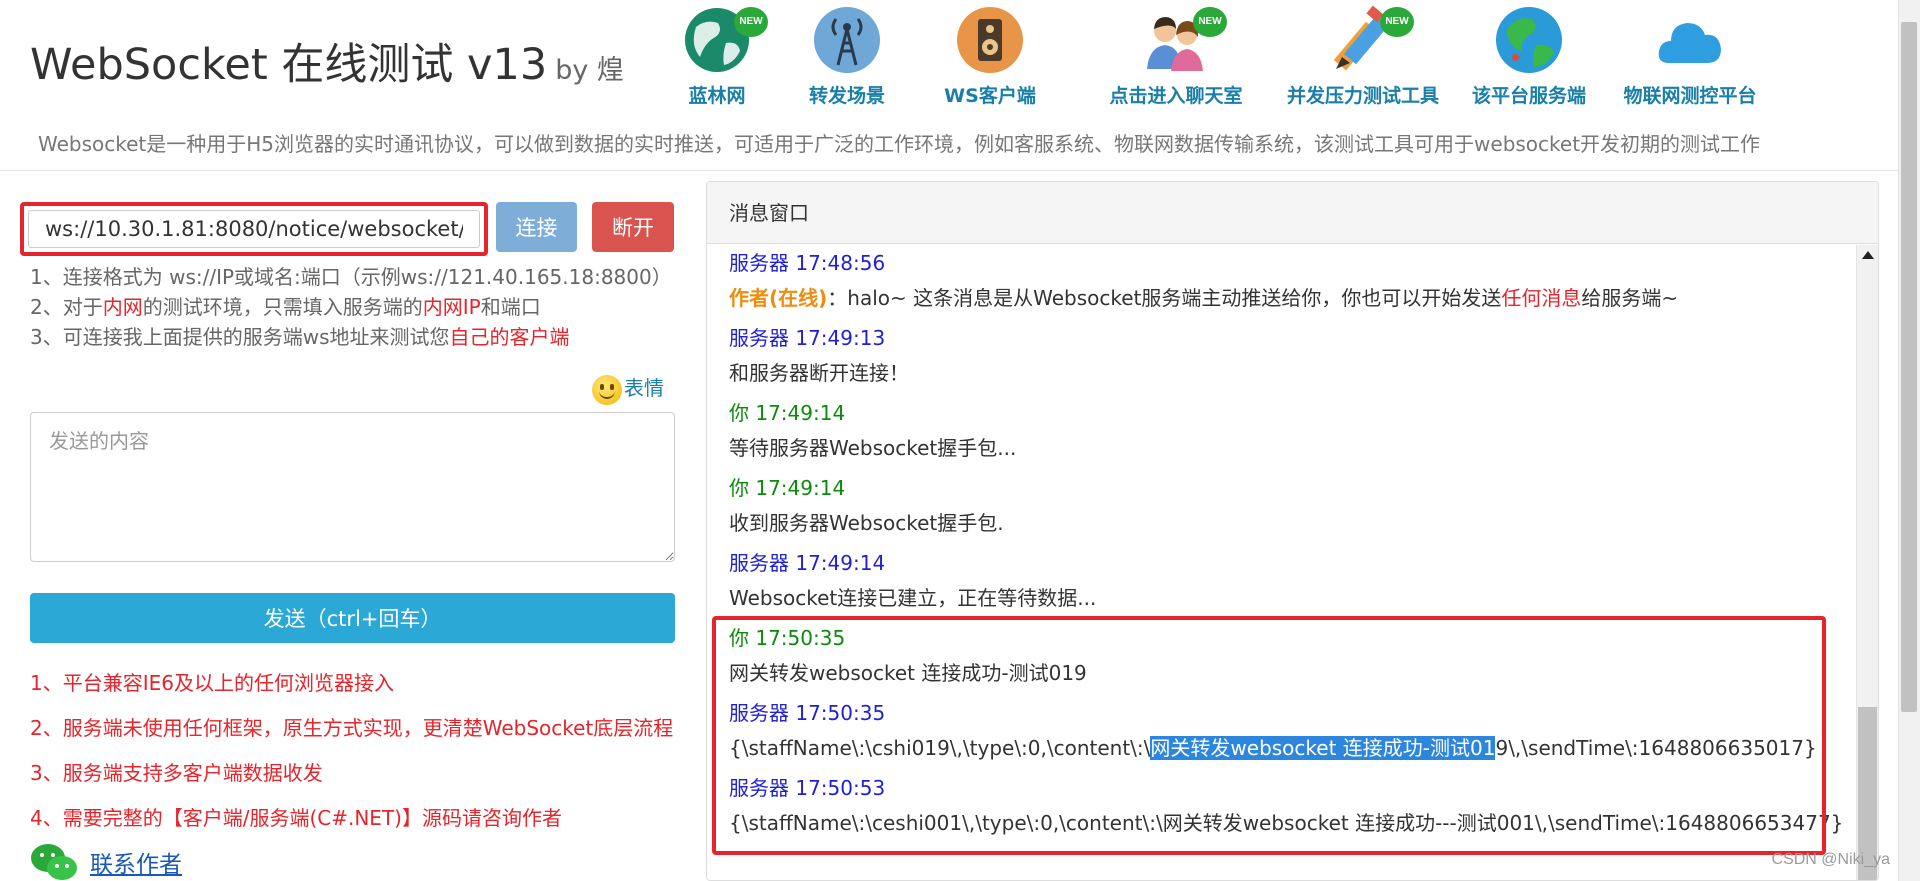 The width and height of the screenshot is (1920, 881). Describe the element at coordinates (122, 307) in the screenshot. I see `tip-emphasis: 内网` at that location.